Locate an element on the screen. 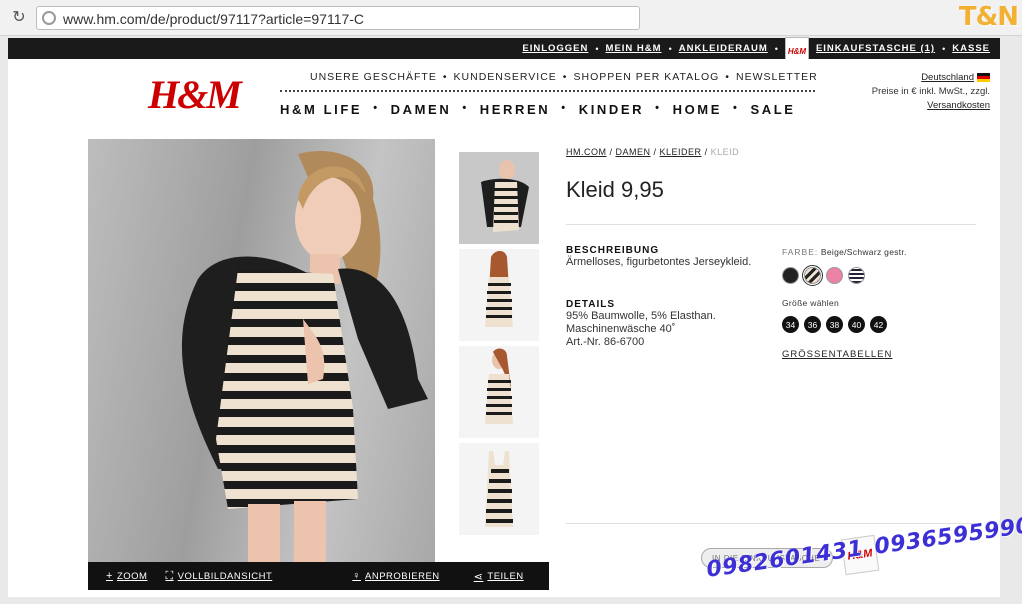 The width and height of the screenshot is (1022, 604). size-options: 34 36 38 40 42 is located at coordinates (882, 324).